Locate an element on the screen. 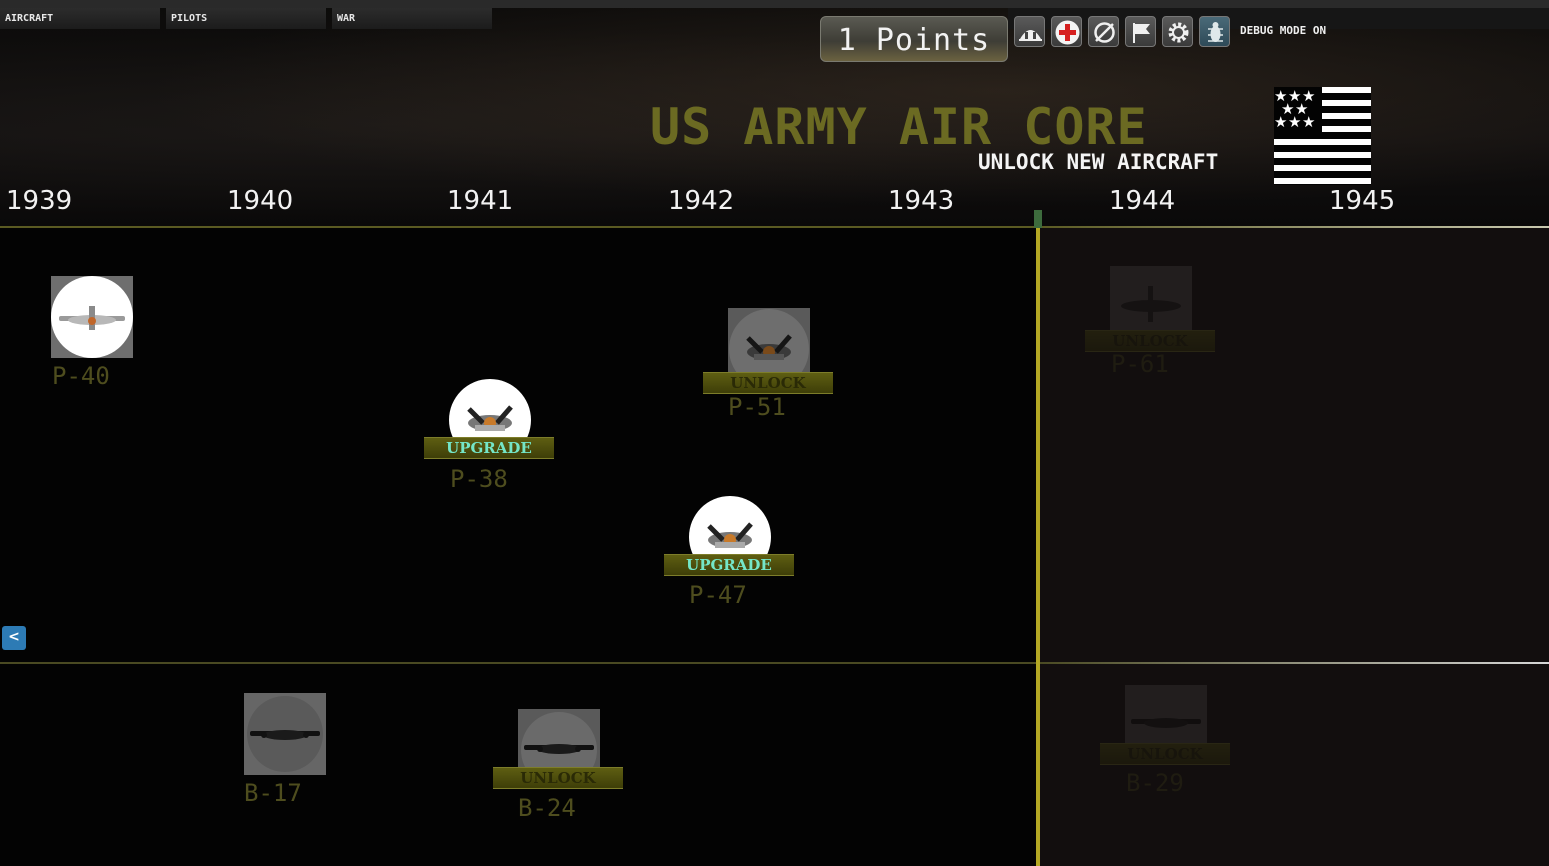 This screenshot has width=1549, height=866. scroll-left-button: < is located at coordinates (14, 638).